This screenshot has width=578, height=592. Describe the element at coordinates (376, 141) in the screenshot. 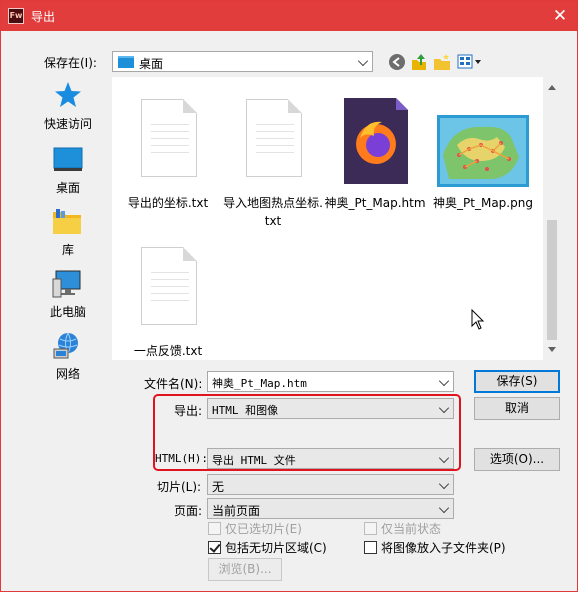

I see `firefox-html-file-icon` at that location.